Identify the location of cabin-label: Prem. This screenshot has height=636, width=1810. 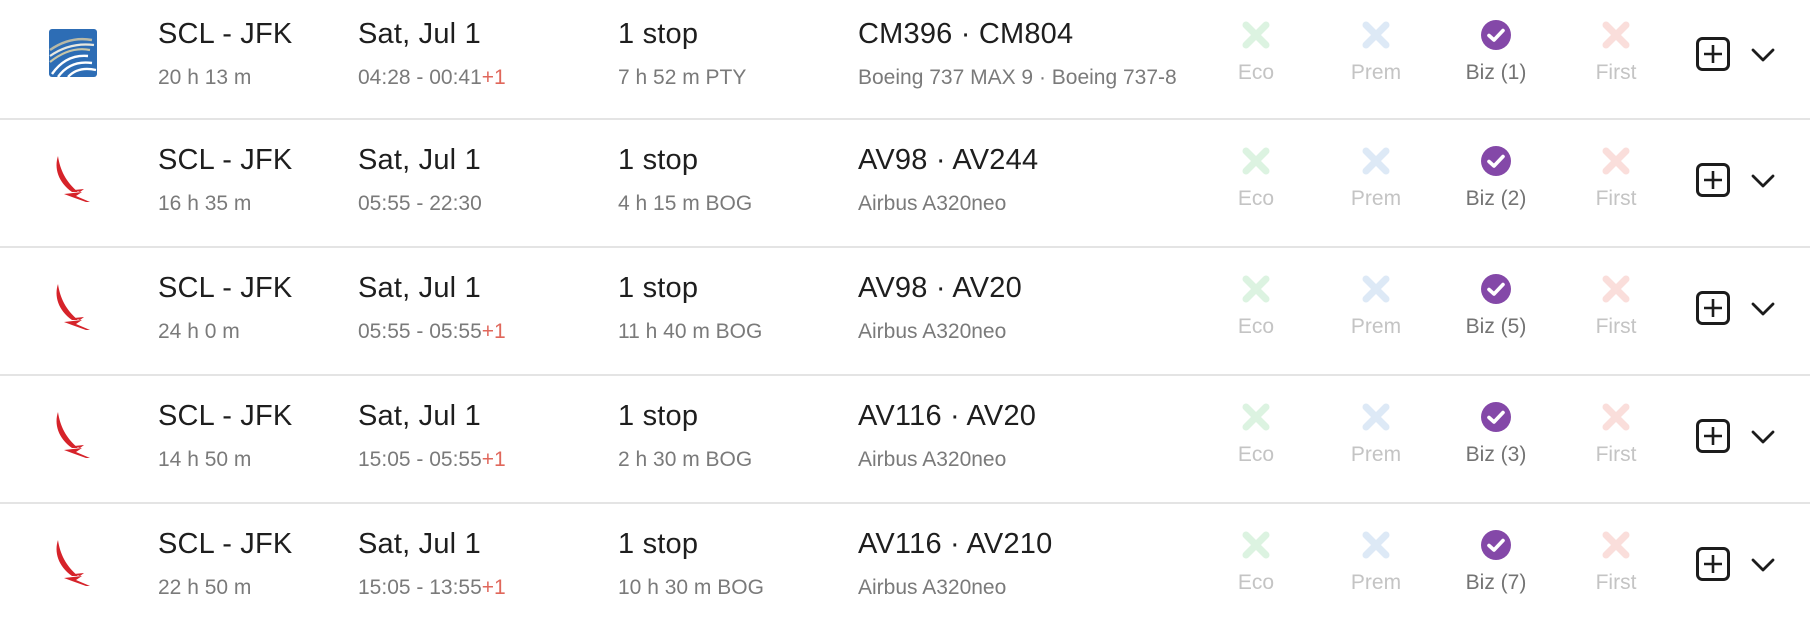
(1376, 326).